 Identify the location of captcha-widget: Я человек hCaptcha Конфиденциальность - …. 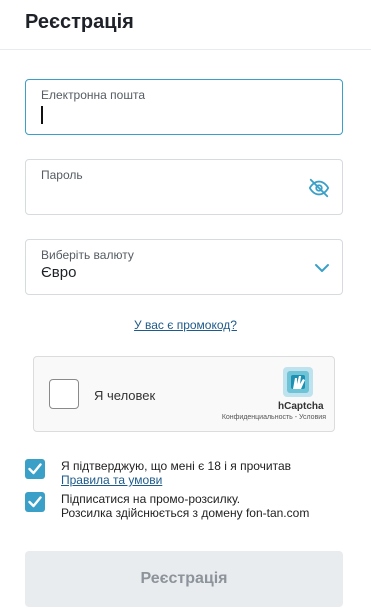
(184, 394).